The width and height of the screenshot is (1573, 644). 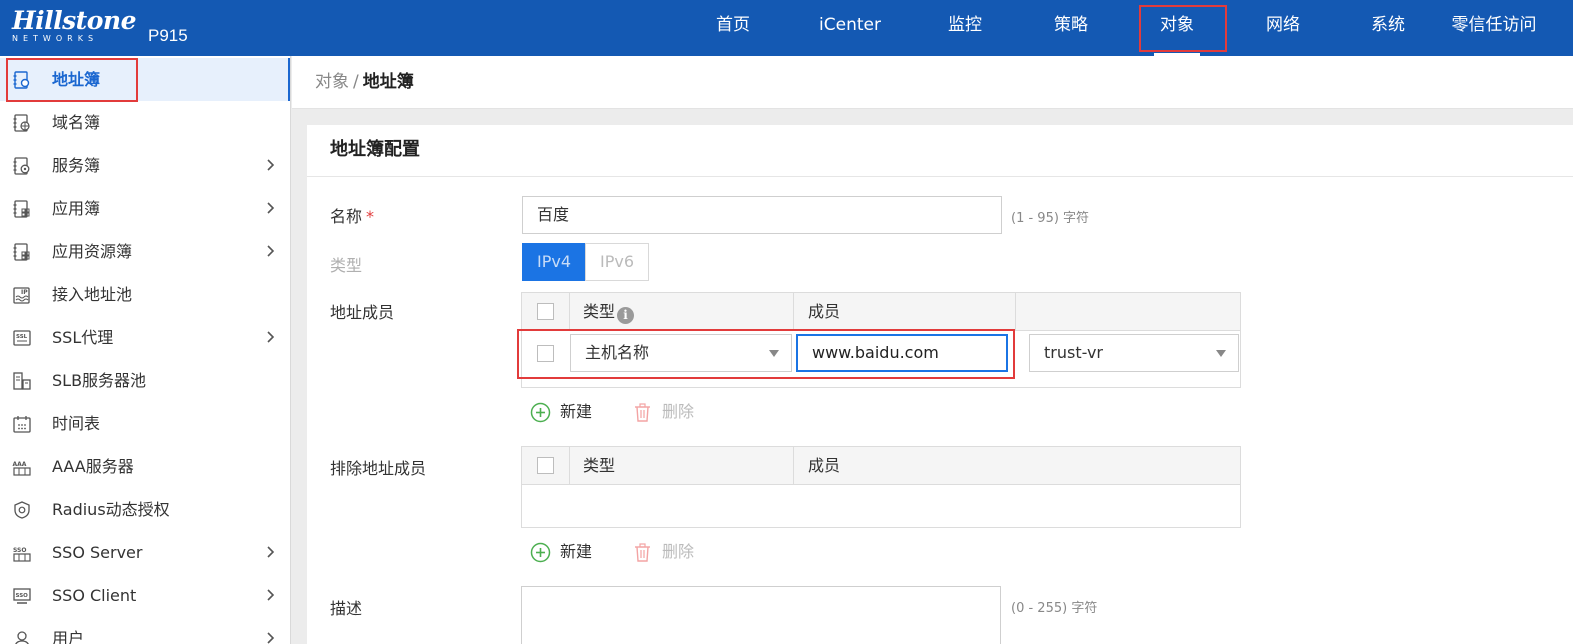 What do you see at coordinates (145, 337) in the screenshot?
I see `sidebar-item-ssl-proxy: SSL SSL代理` at bounding box center [145, 337].